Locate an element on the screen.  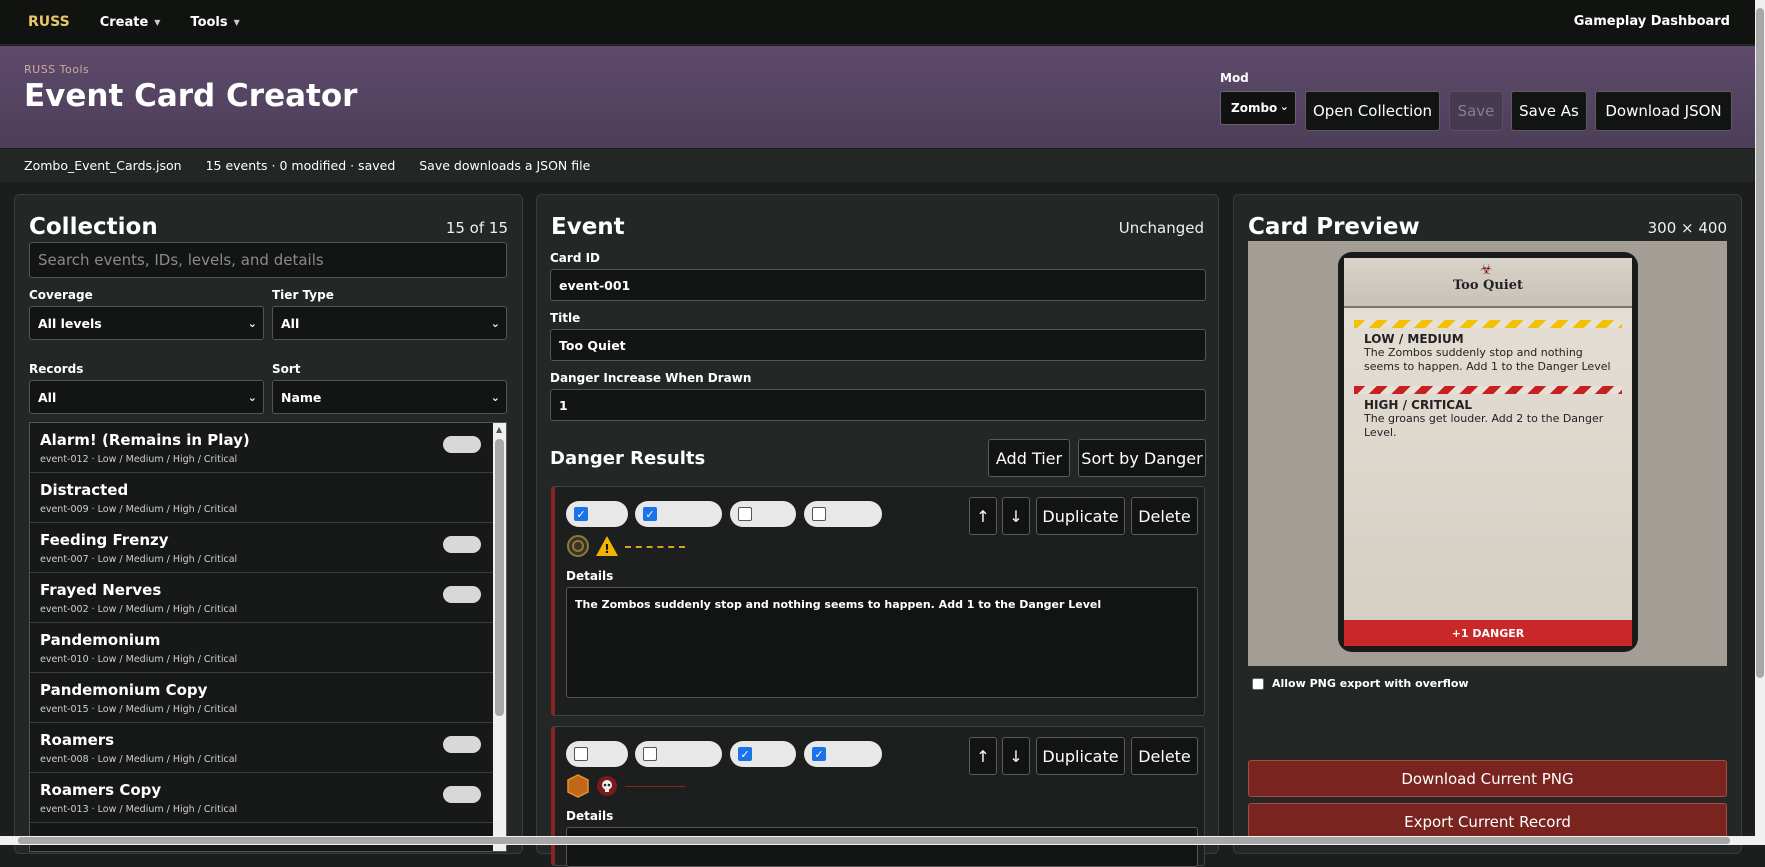
brand-logo: RUSS is located at coordinates (49, 22).